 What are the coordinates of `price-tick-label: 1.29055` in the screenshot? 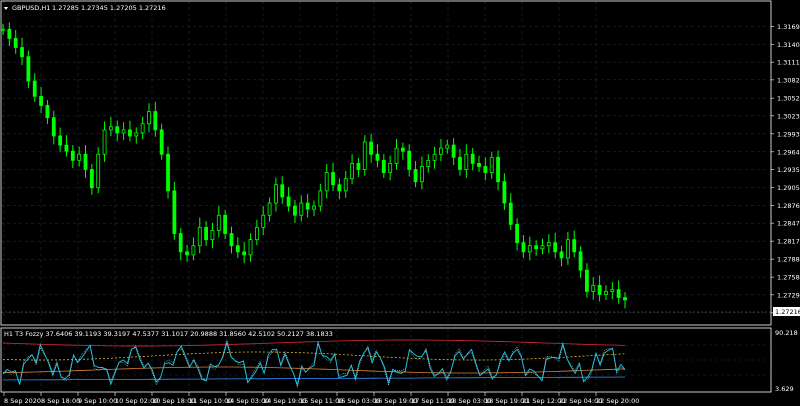 It's located at (788, 188).